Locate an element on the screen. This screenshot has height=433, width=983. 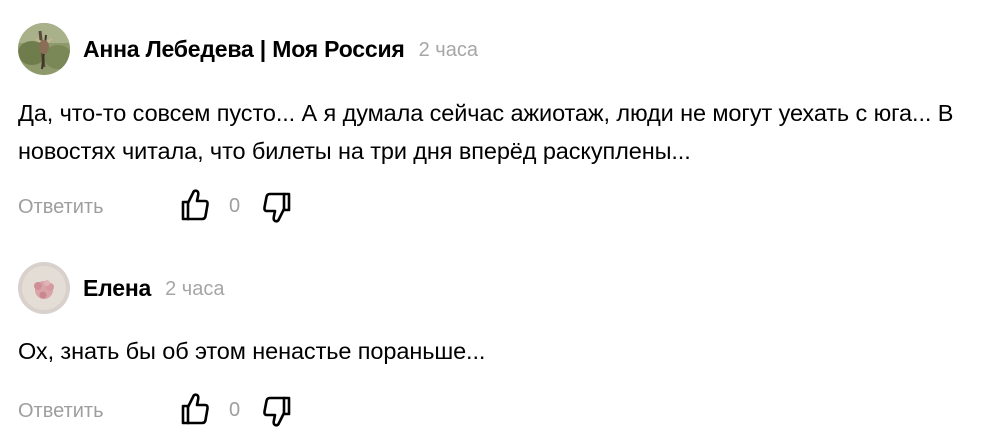
comment-header: Елена 2 часа is located at coordinates (498, 288).